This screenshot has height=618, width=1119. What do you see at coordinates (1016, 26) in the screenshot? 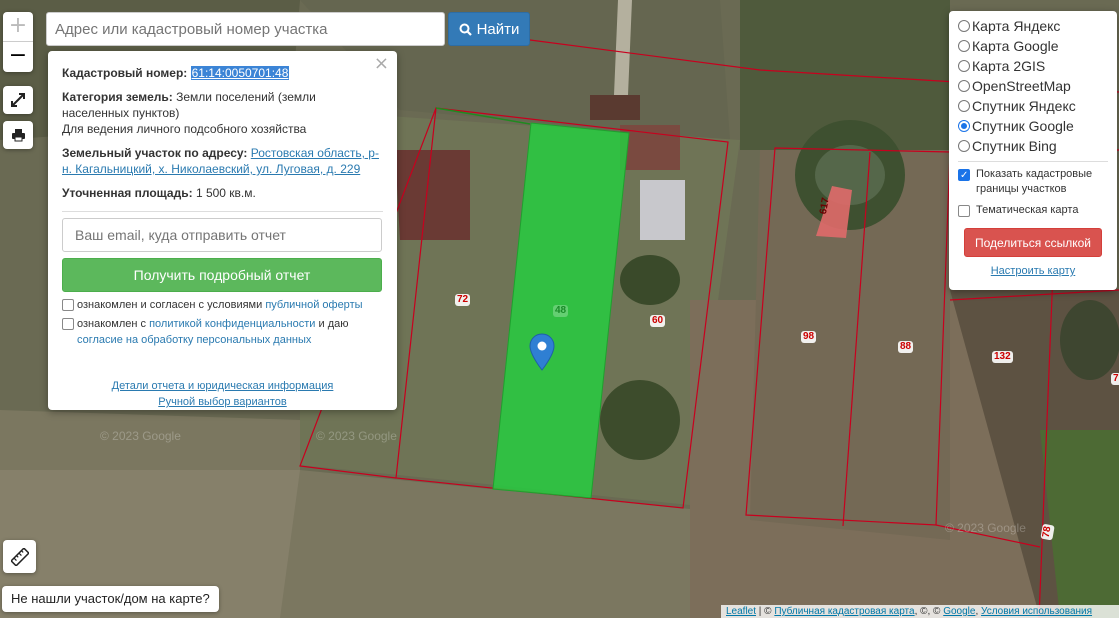
I see `layer-option-label: Карта Яндекс` at bounding box center [1016, 26].